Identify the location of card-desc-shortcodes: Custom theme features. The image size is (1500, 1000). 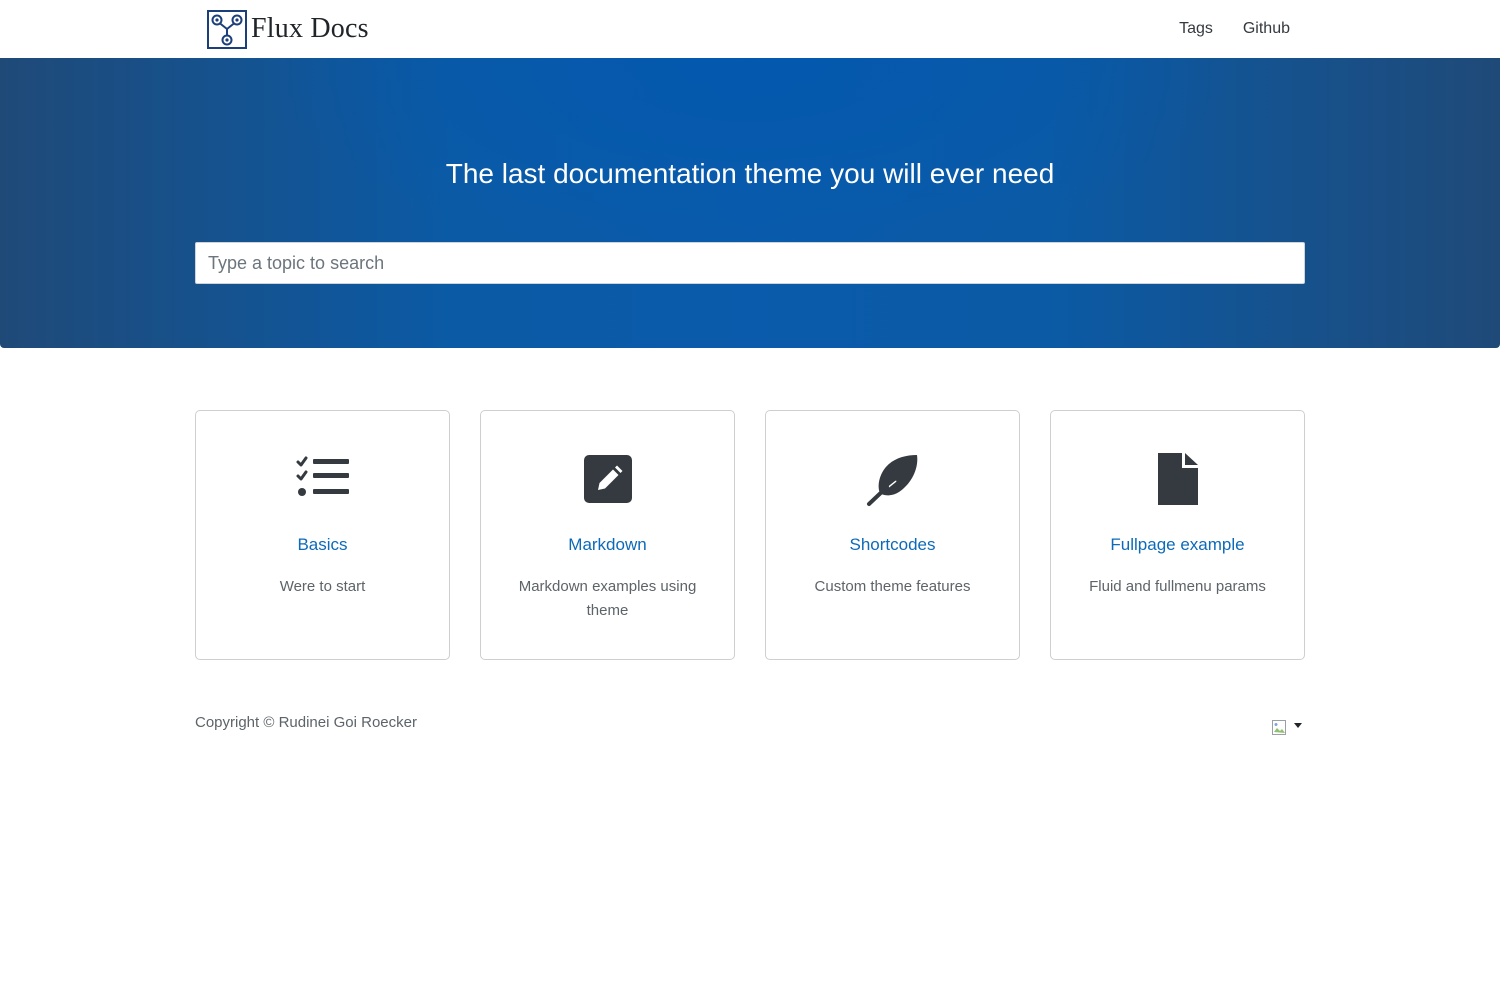
(892, 586).